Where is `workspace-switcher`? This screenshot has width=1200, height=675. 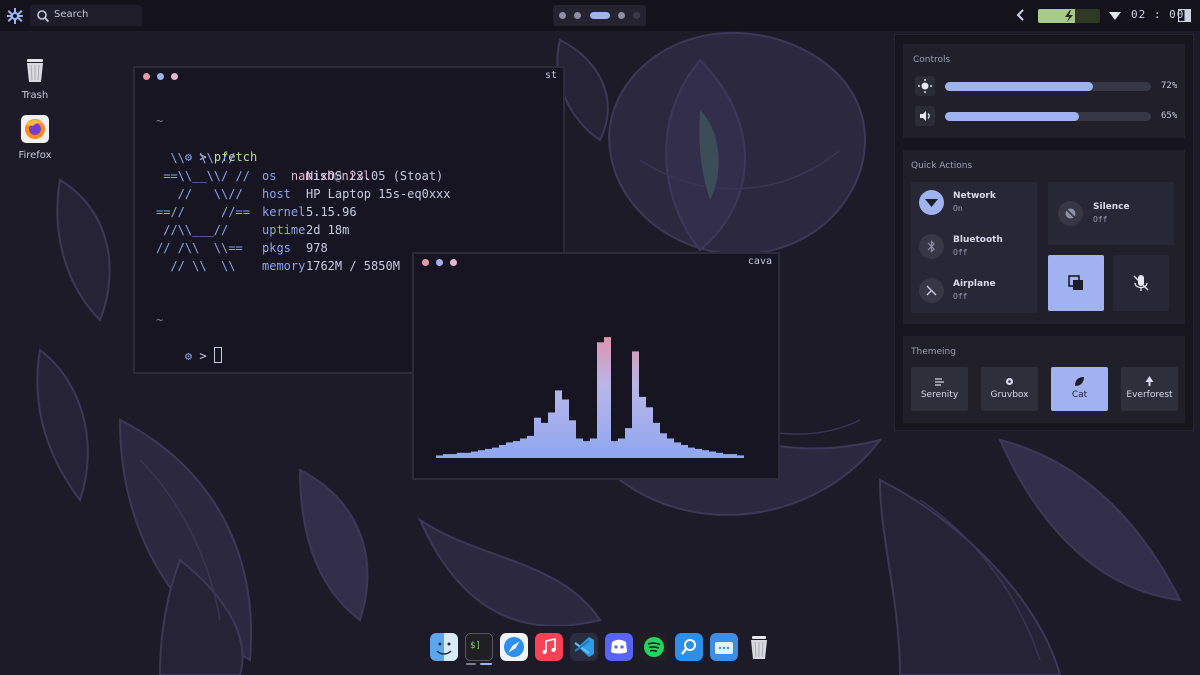 workspace-switcher is located at coordinates (599, 15).